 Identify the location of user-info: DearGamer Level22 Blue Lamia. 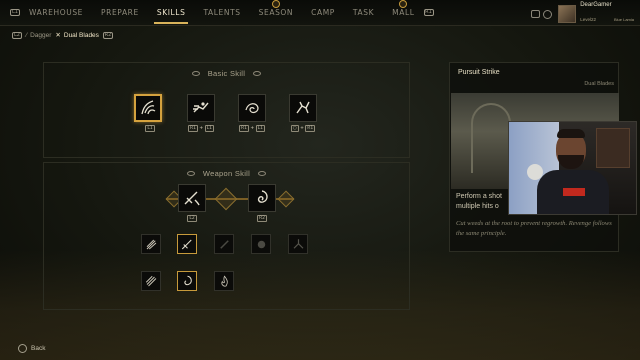
(582, 14).